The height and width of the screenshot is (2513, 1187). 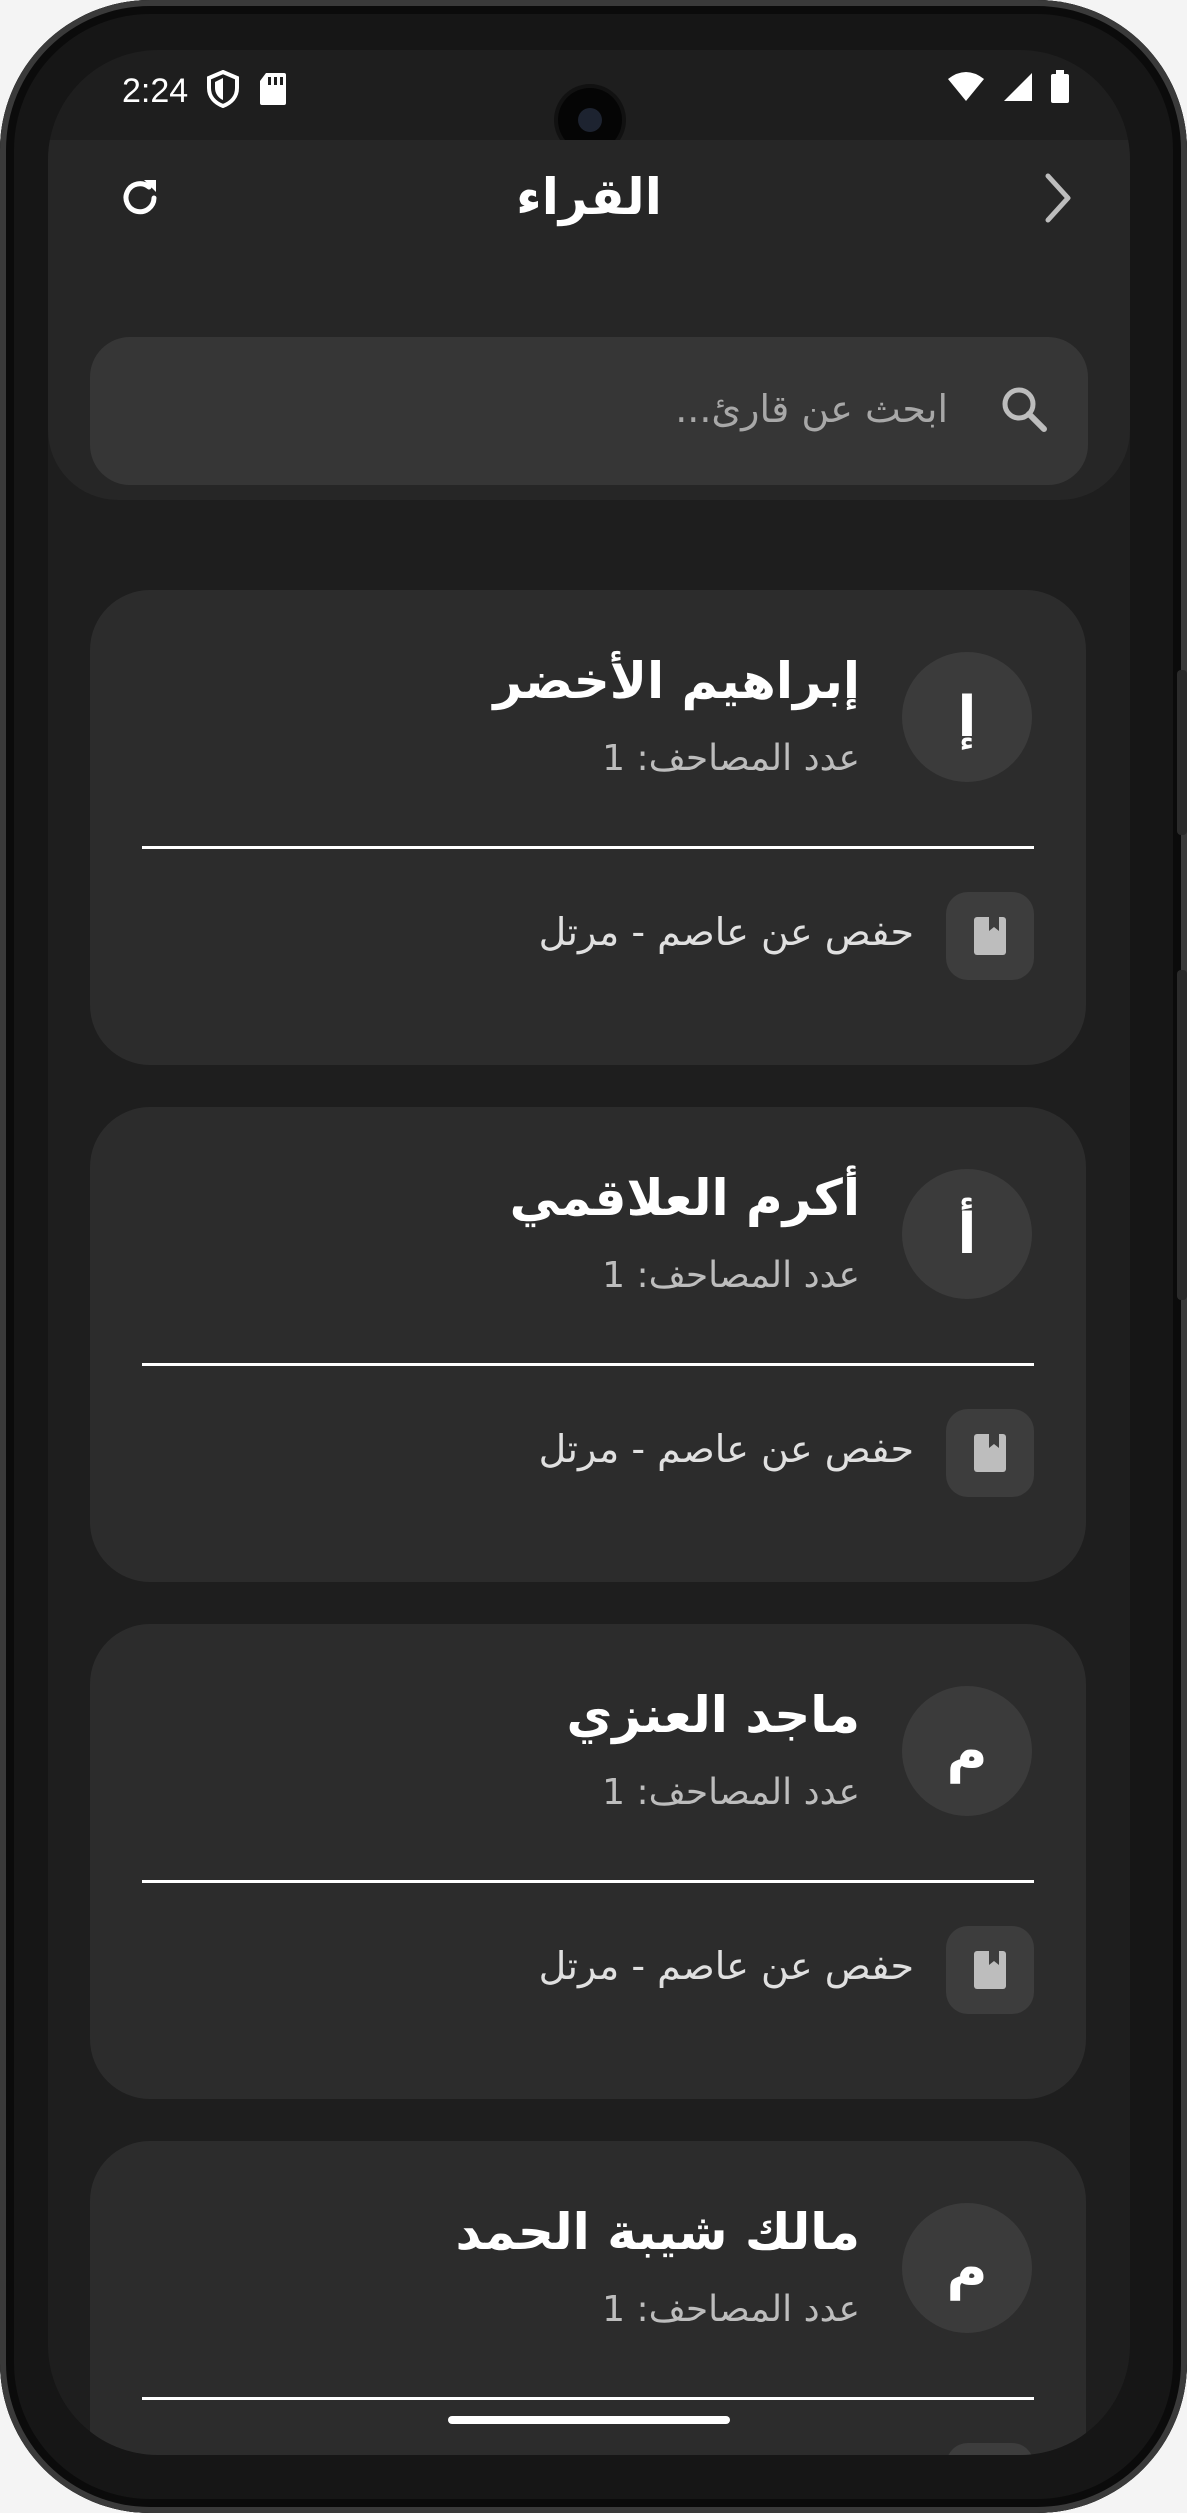 What do you see at coordinates (657, 2232) in the screenshot?
I see `reader-name: مالك شيبة الحمد` at bounding box center [657, 2232].